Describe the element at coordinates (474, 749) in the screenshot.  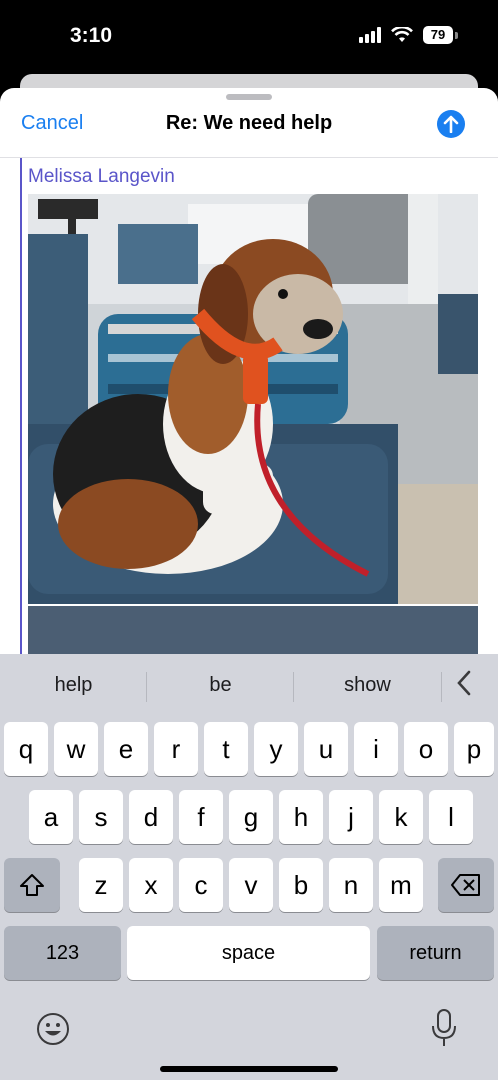
I see `key-p: p` at that location.